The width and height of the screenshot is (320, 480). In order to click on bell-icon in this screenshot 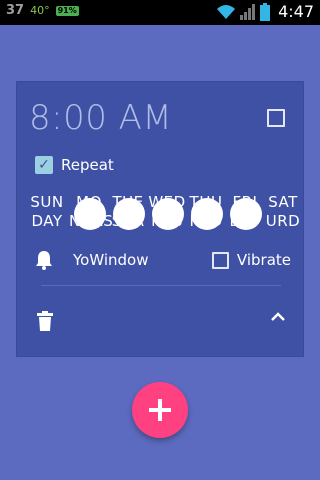, I will do `click(44, 260)`.